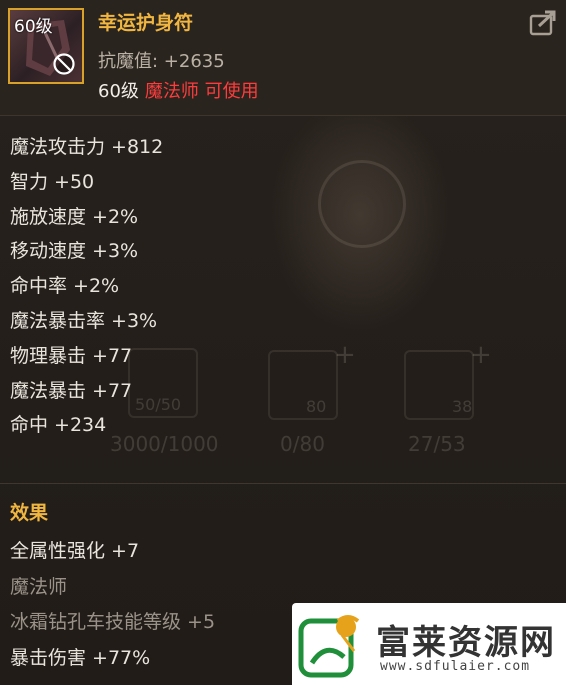 This screenshot has width=566, height=685. What do you see at coordinates (161, 61) in the screenshot?
I see `magic-resist-value: 抗魔值: +2635` at bounding box center [161, 61].